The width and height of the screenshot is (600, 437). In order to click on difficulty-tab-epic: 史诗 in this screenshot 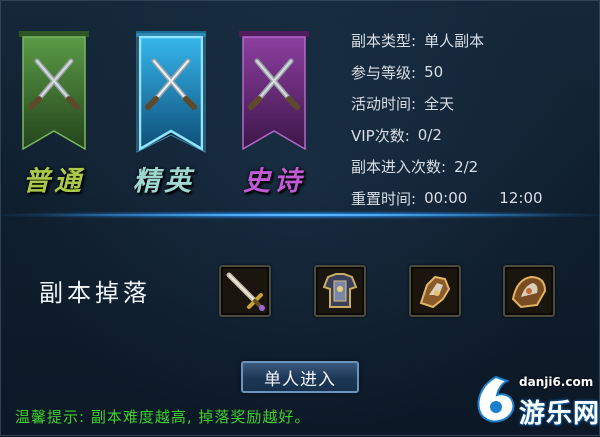, I will do `click(274, 114)`.